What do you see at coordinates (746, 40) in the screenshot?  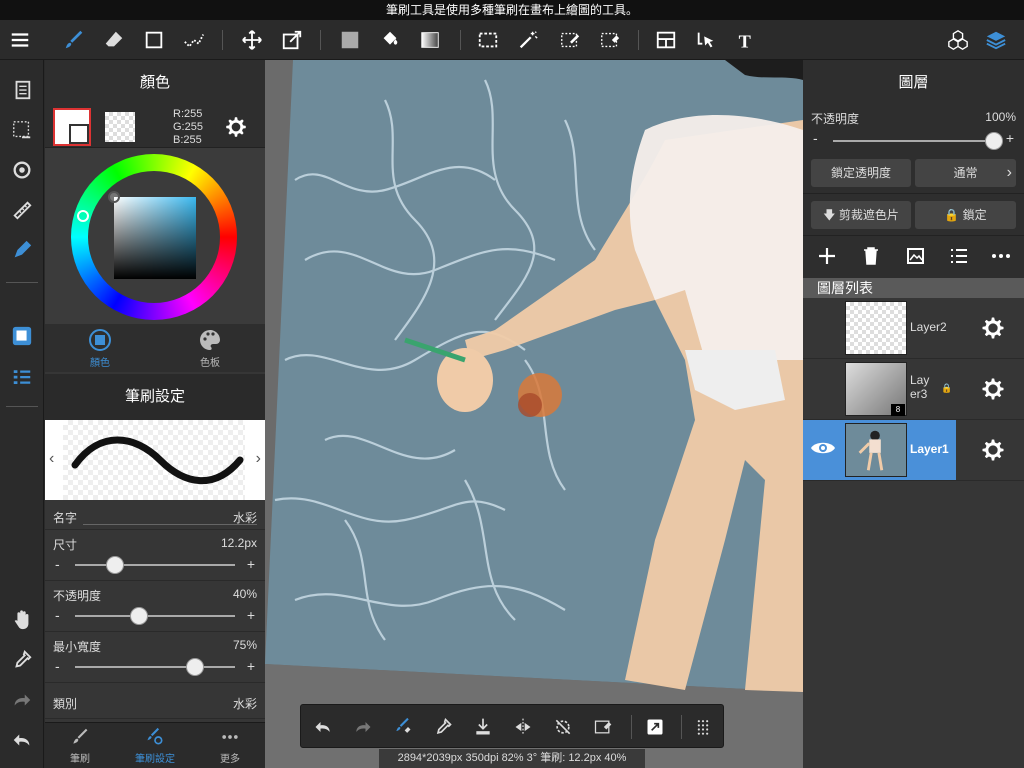 I see `text-icon: T` at bounding box center [746, 40].